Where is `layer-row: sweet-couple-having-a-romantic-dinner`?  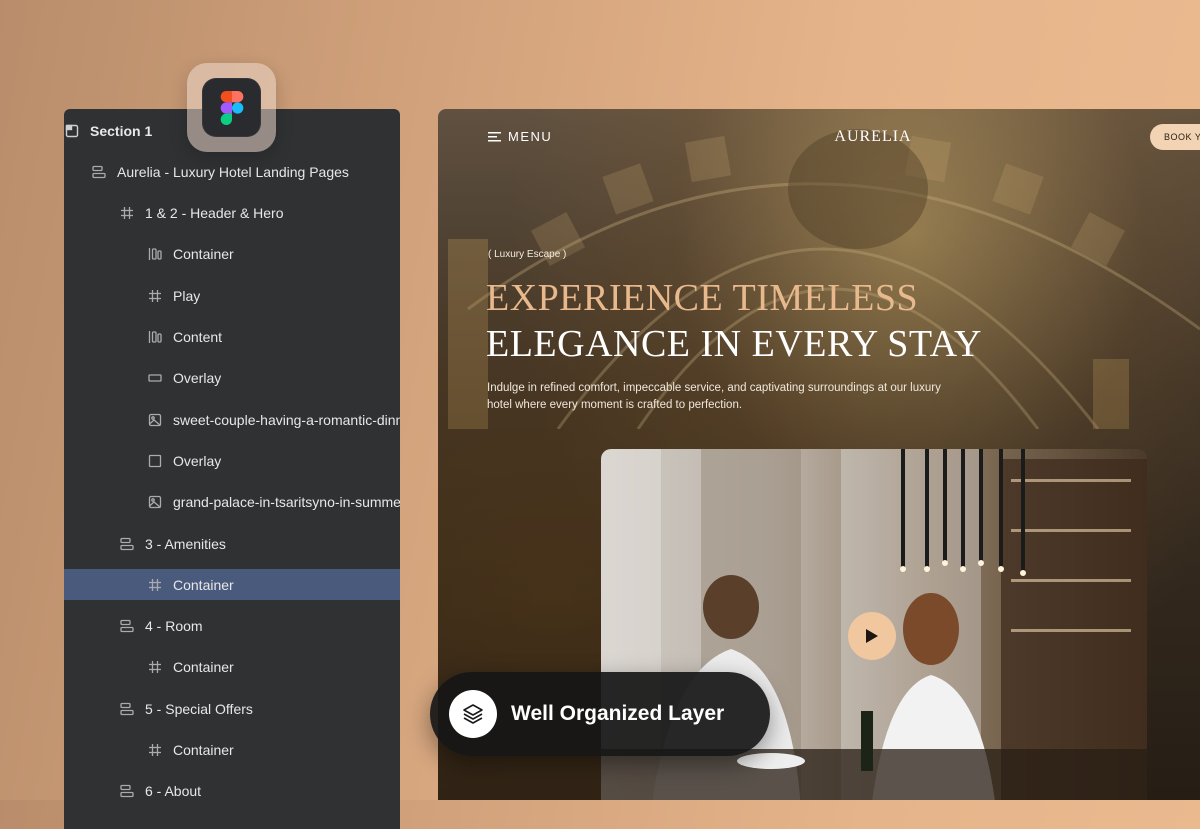
layer-row: sweet-couple-having-a-romantic-dinner is located at coordinates (232, 419).